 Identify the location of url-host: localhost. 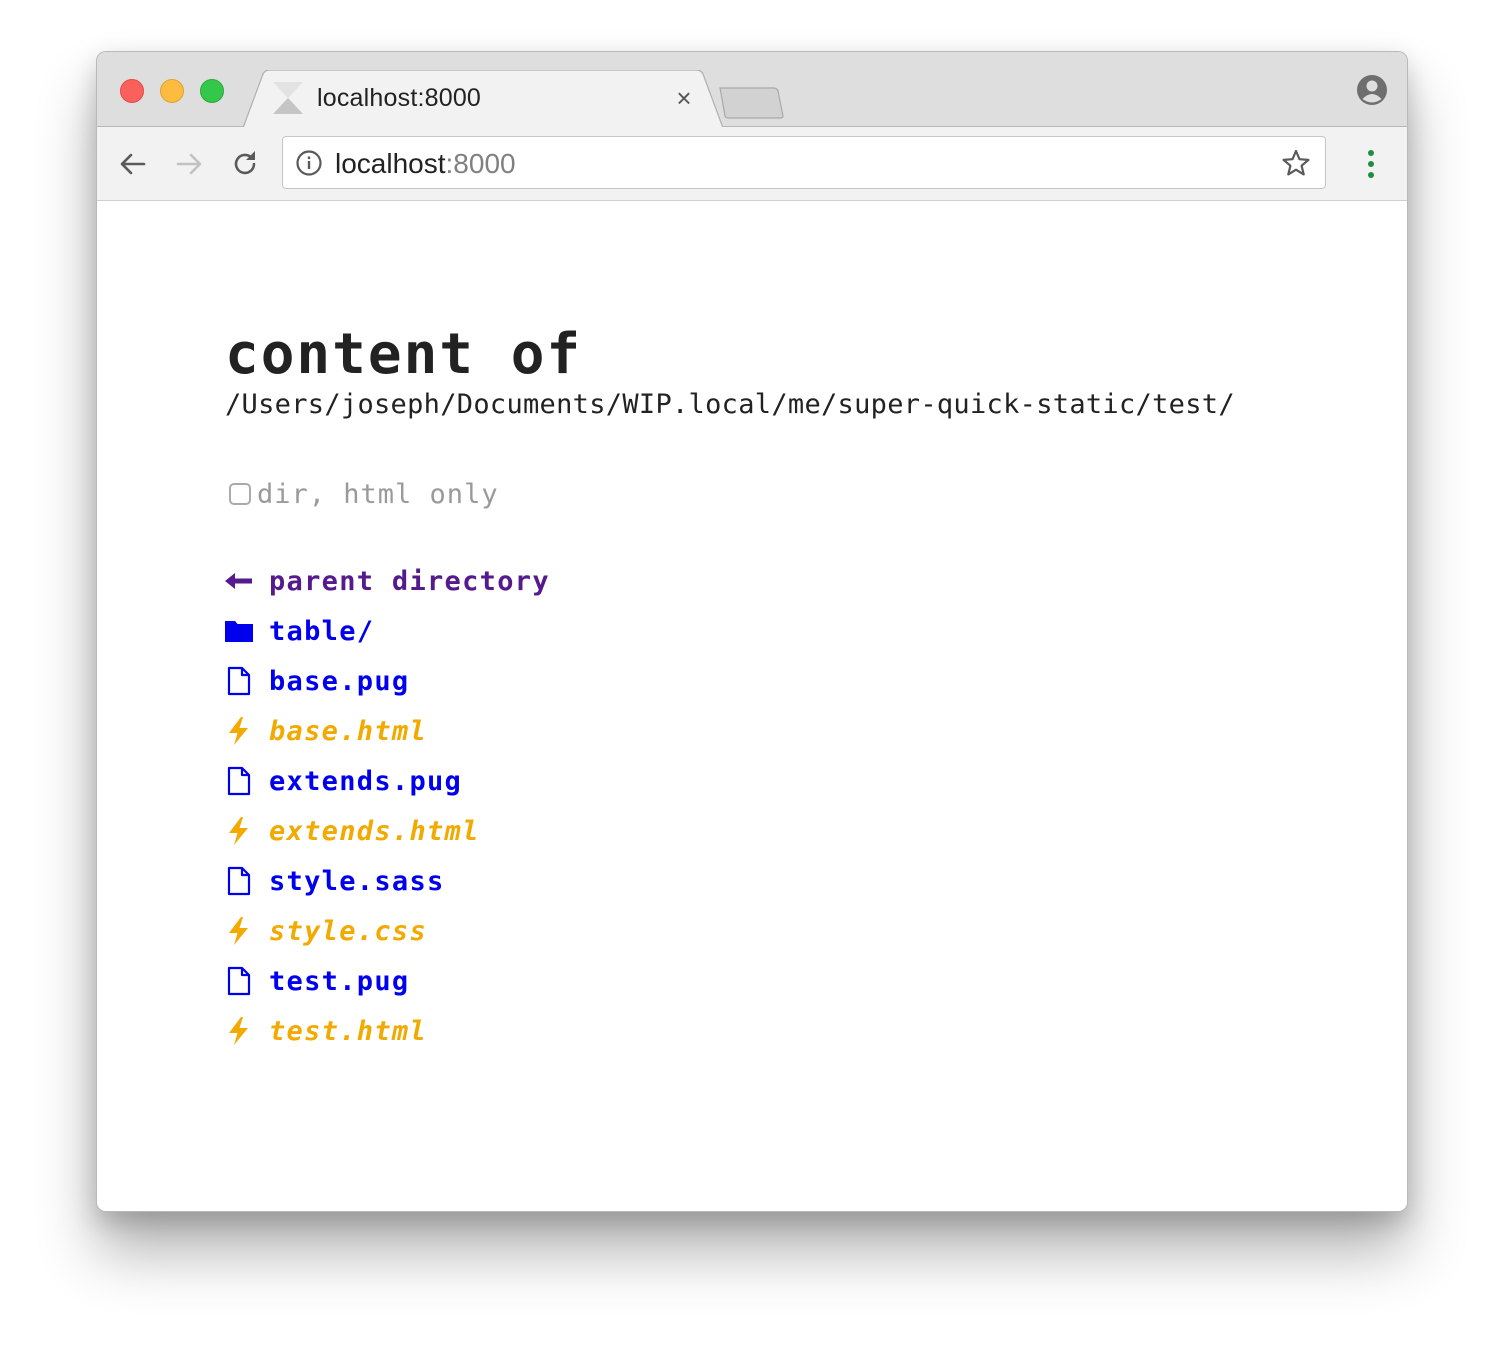
(390, 163).